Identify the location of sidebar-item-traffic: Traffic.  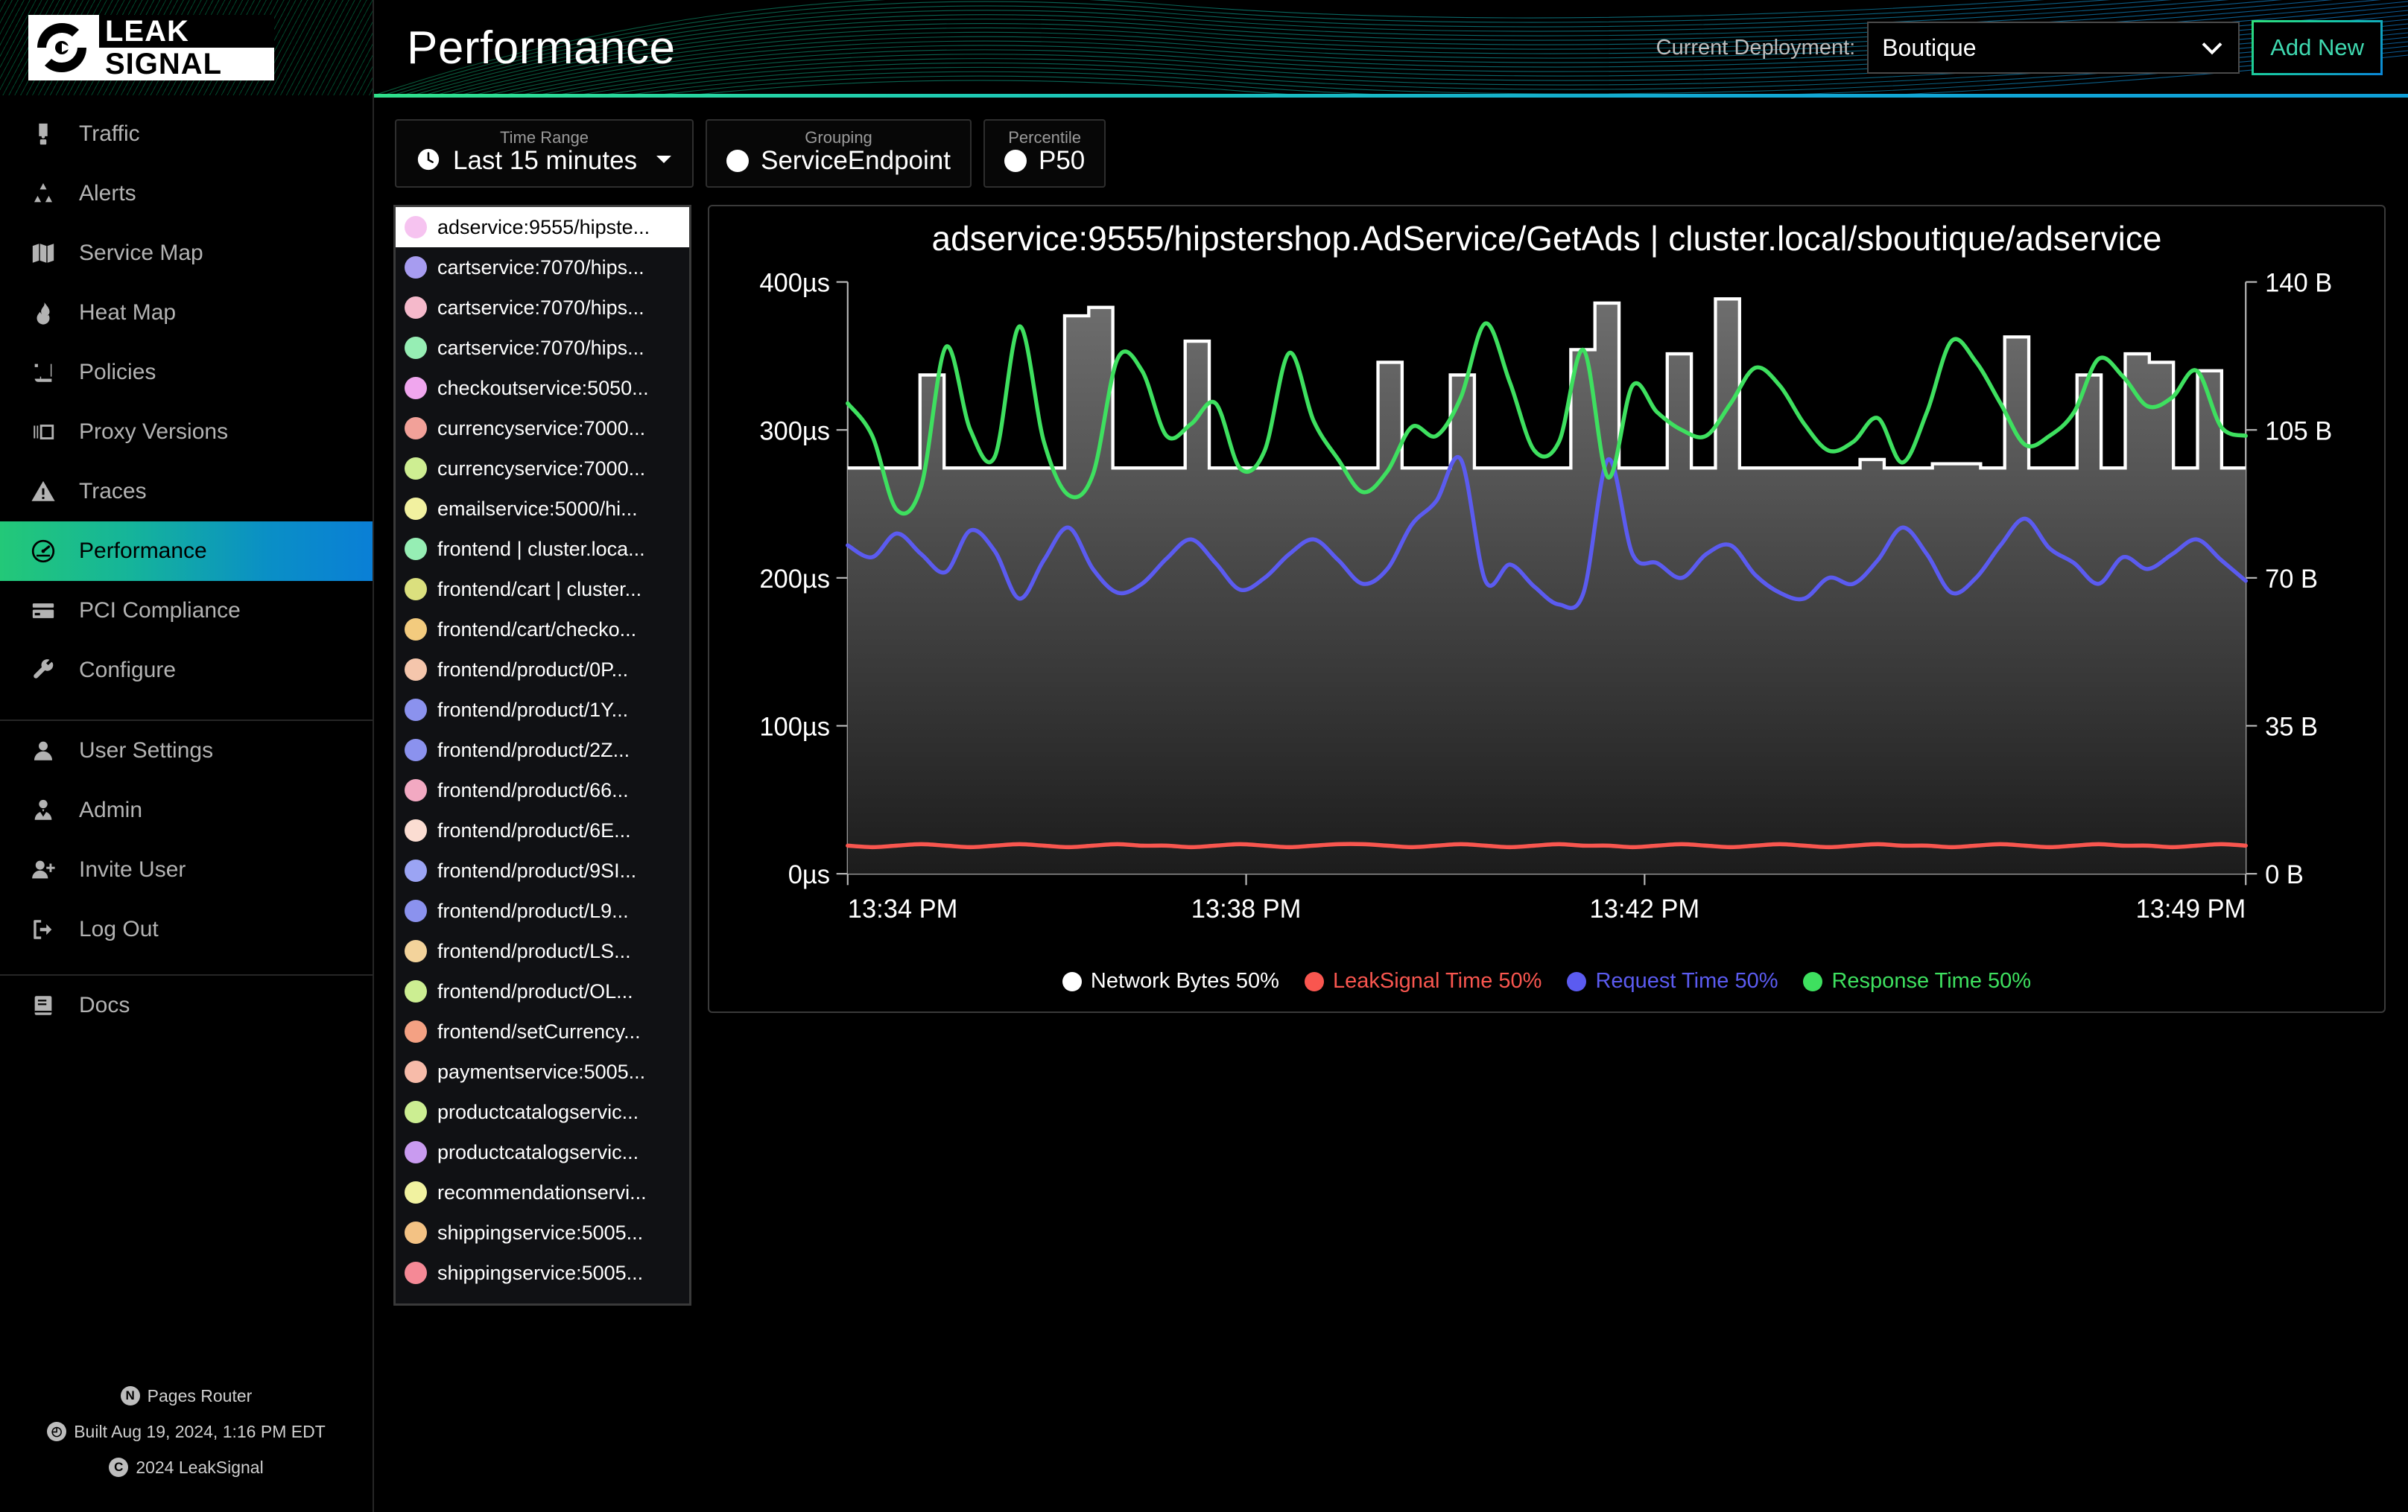
(186, 134).